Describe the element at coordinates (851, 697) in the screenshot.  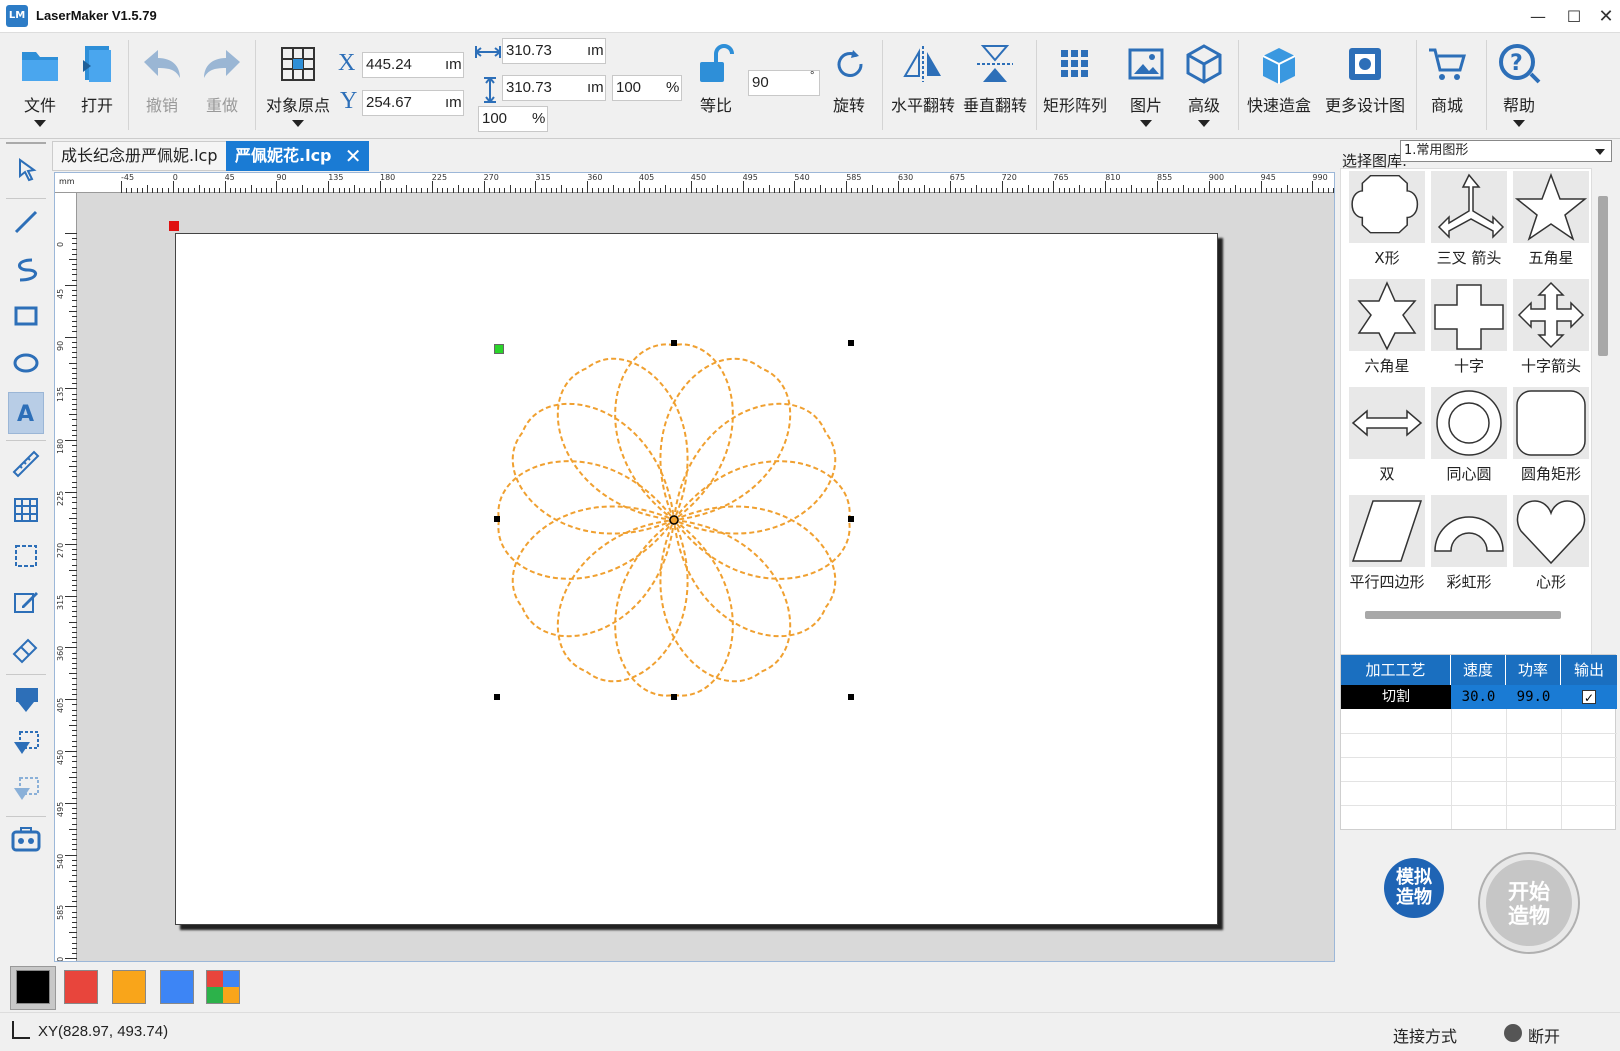
I see `resize-handle-bottom-right` at that location.